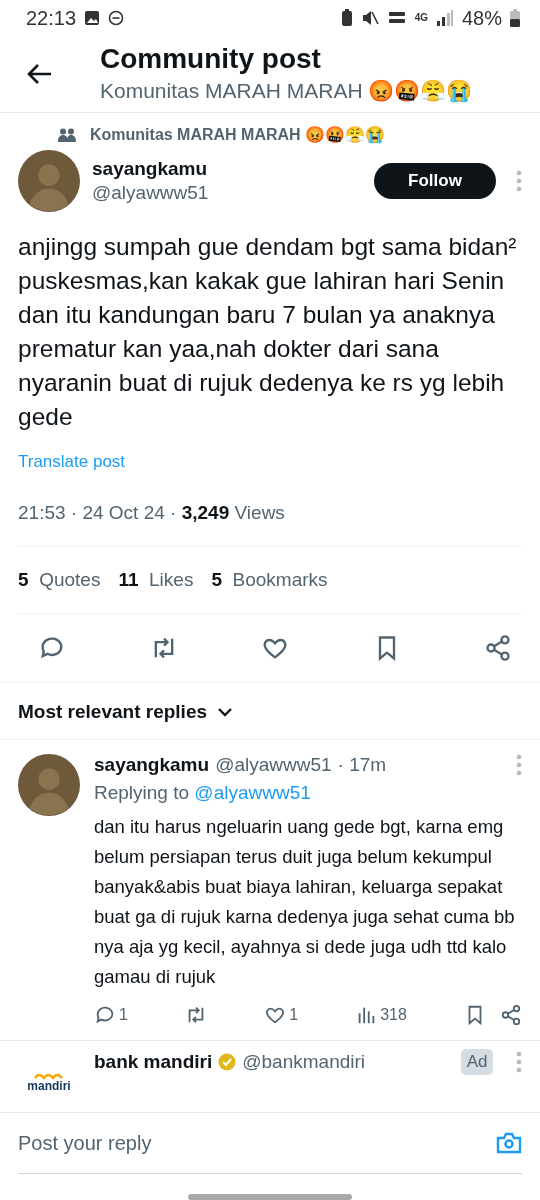 The height and width of the screenshot is (1200, 540). I want to click on reply-text: dan itu harus ngeluarin uang gede bgt, karna emg belum persiapan terus duit juga belum kekumpul banyak&abis buat biaya lahiran, keluarga sepakat buat ga di rujuk karna dedenya juga sehat cuma bb nya aja yg kecil, ayahnya si dede juga udh ttd kalo gamau di rujuk, so click(305, 902).